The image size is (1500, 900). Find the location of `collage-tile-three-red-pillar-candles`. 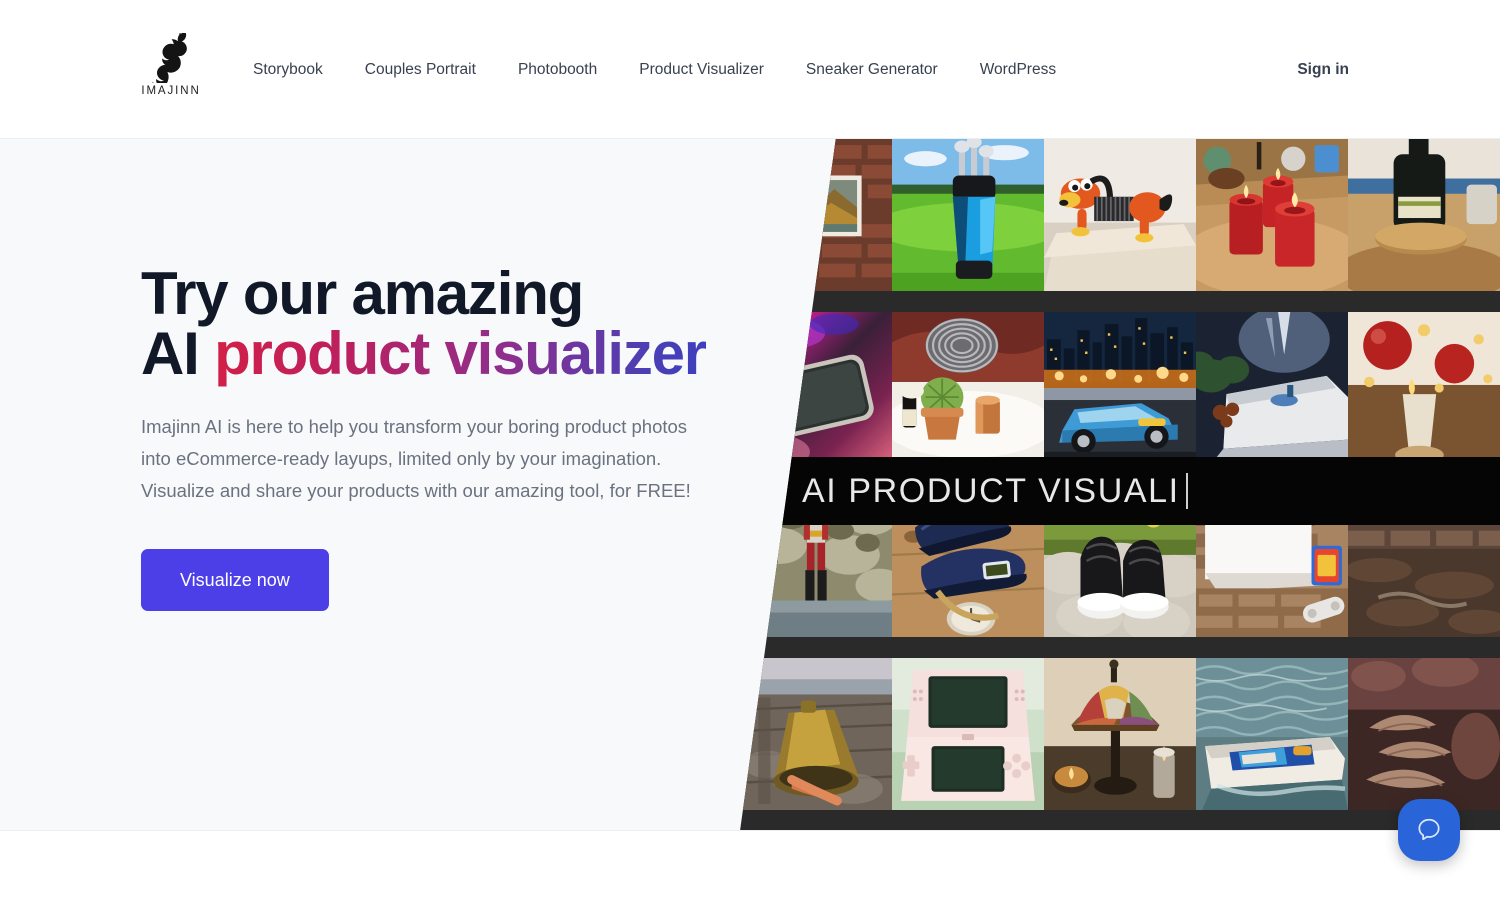

collage-tile-three-red-pillar-candles is located at coordinates (1272, 225).